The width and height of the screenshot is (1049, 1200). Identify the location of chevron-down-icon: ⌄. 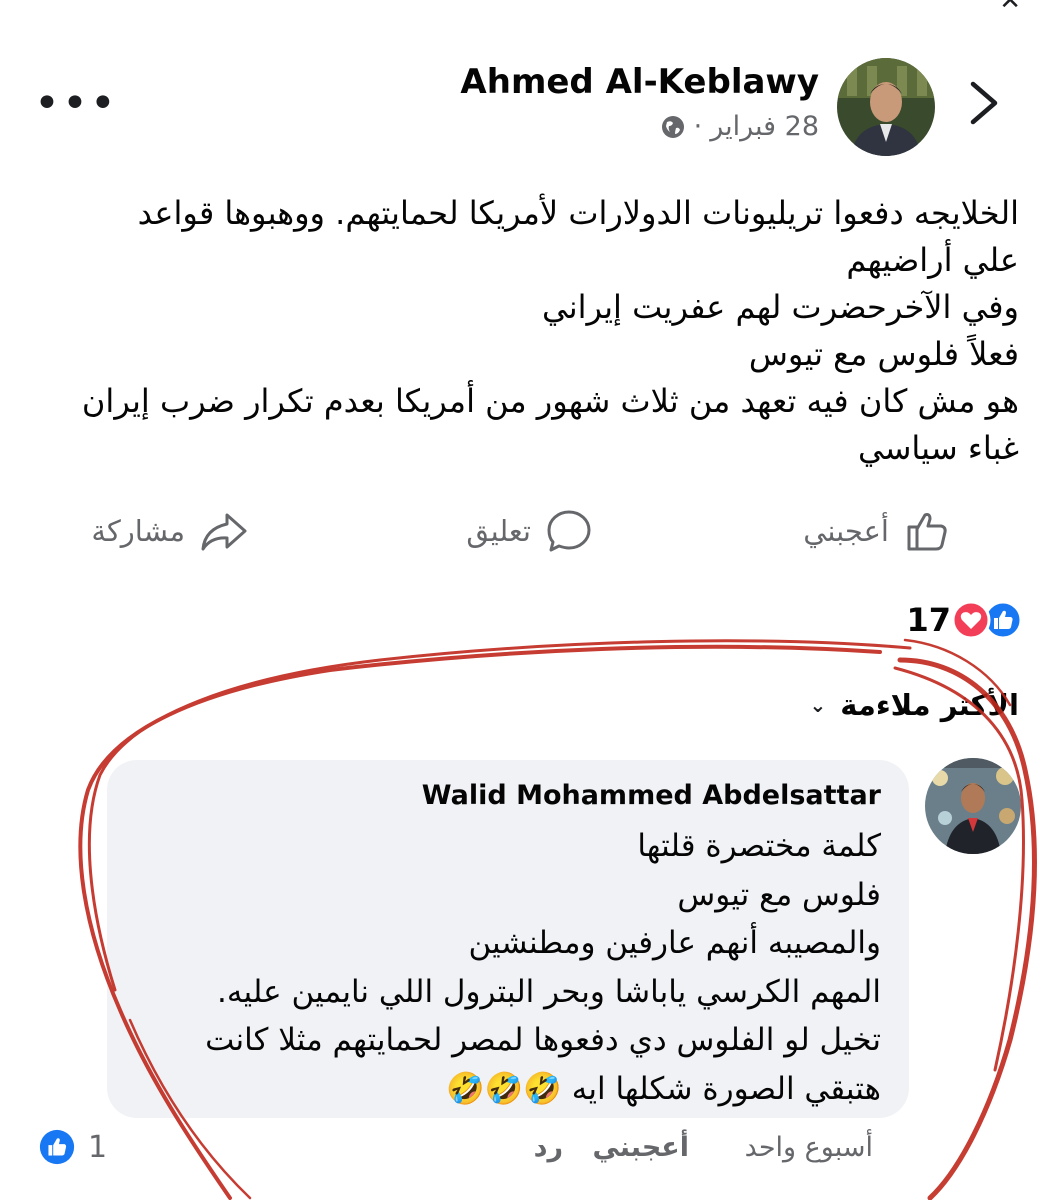
(818, 705).